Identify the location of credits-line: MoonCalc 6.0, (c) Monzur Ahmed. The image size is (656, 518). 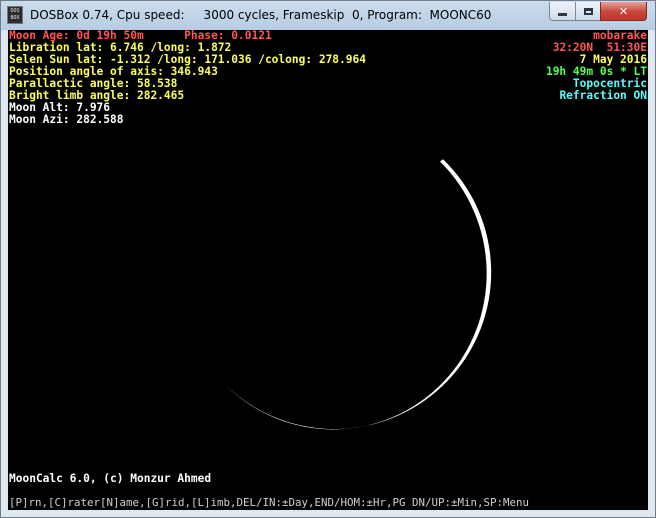
(110, 478).